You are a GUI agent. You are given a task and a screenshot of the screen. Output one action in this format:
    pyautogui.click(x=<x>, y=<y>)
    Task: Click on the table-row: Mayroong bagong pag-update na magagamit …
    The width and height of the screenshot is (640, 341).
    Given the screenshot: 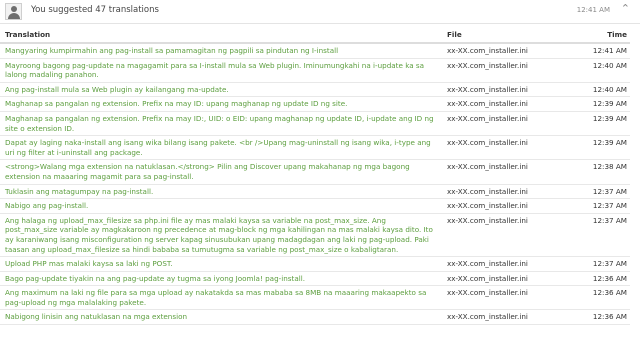 What is the action you would take?
    pyautogui.click(x=315, y=70)
    